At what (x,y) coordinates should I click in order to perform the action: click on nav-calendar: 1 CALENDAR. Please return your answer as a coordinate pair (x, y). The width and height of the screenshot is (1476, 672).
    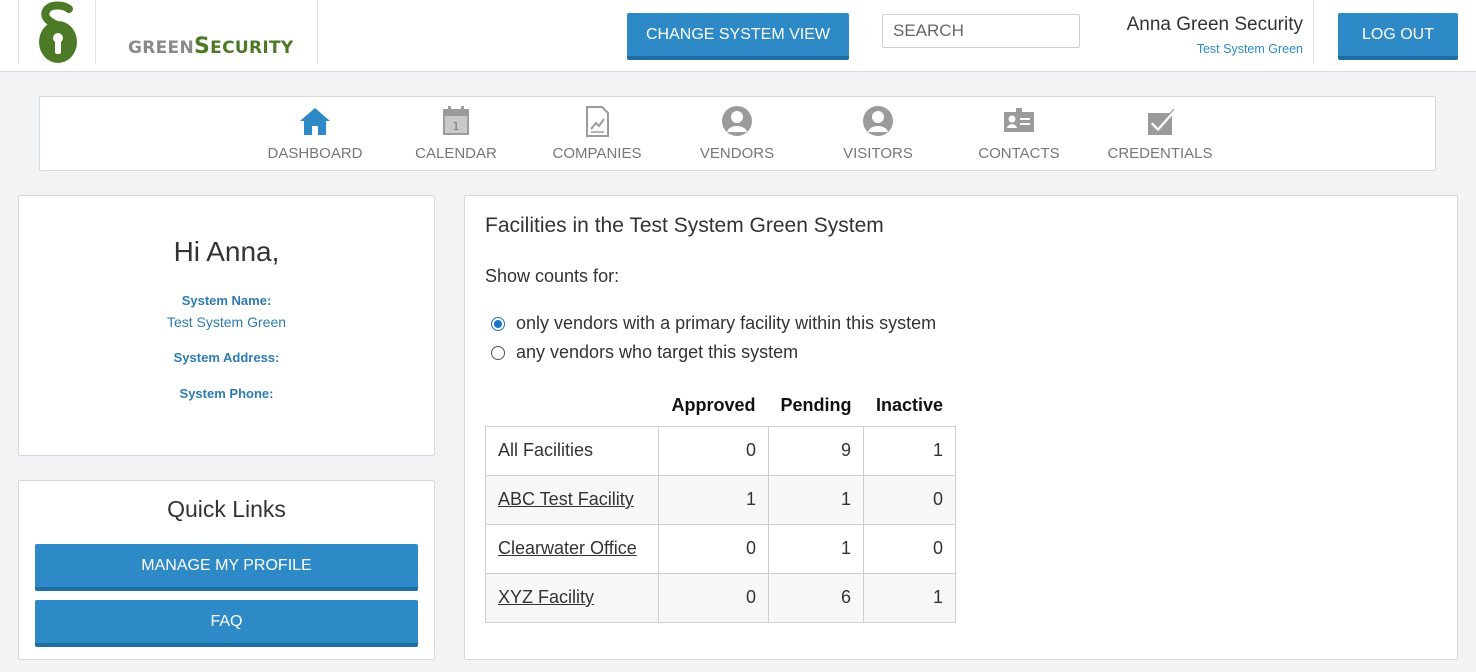
    Looking at the image, I should click on (456, 133).